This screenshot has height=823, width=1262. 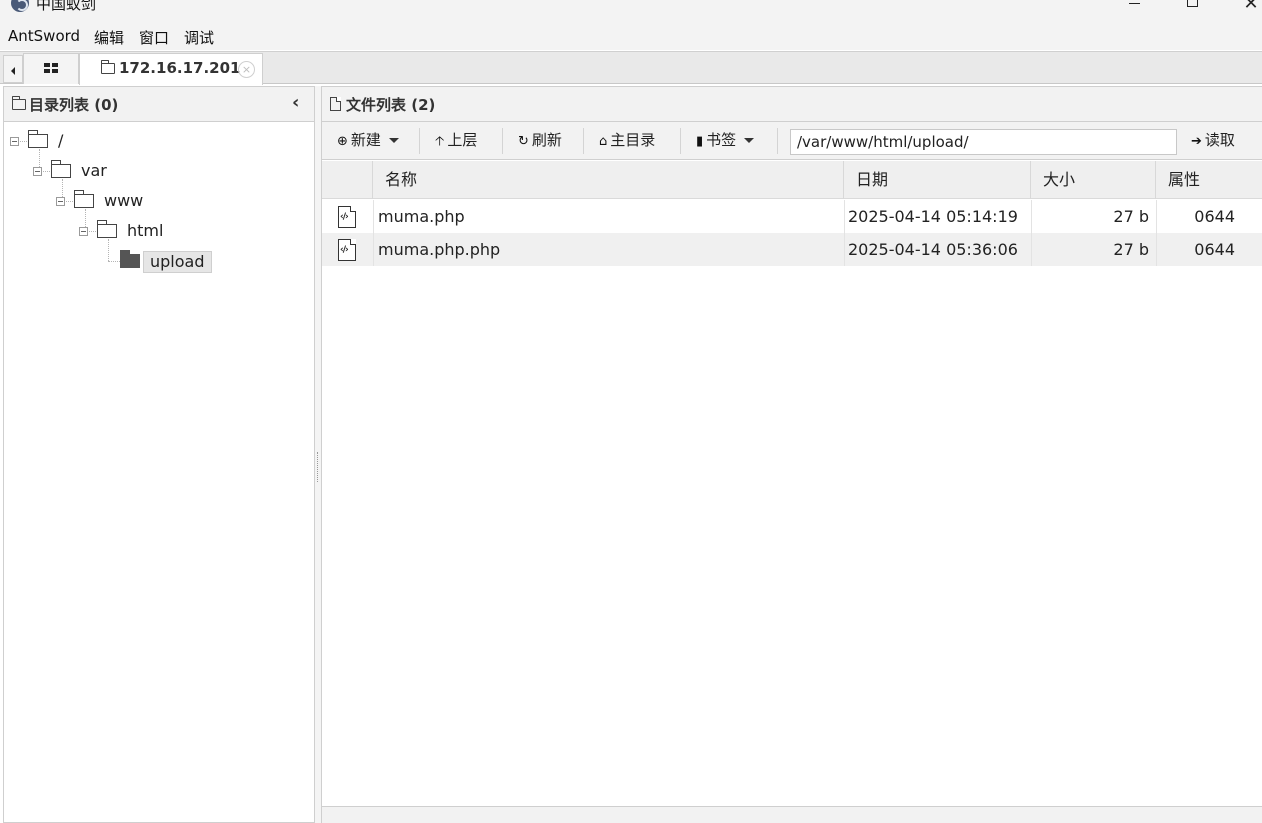 I want to click on tree-node-var: var, so click(x=94, y=170).